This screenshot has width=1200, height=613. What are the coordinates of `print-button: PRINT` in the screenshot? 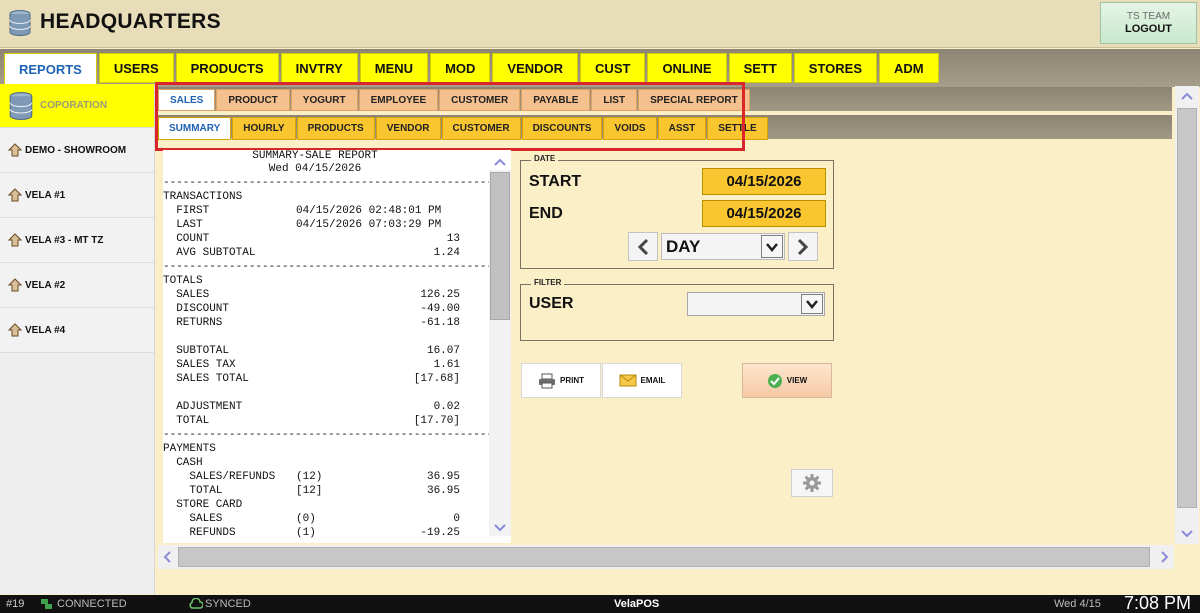 It's located at (561, 380).